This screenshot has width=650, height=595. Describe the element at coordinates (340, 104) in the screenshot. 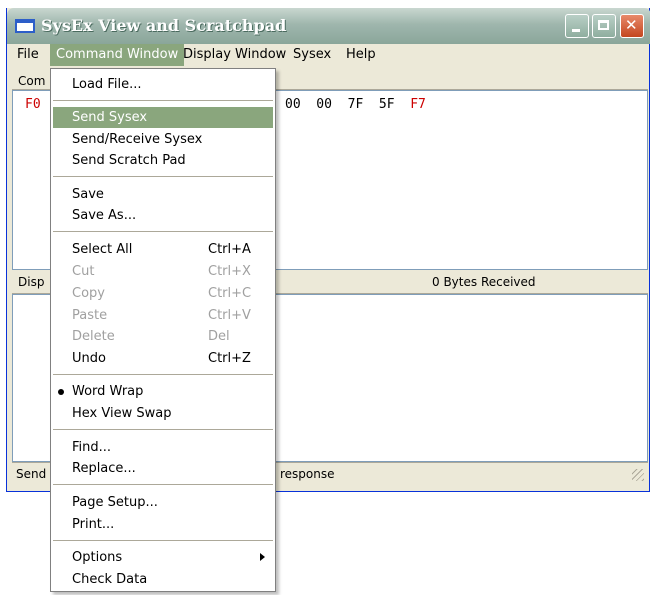

I see `hex-middle-bytes: 00 00 7F 5F` at that location.